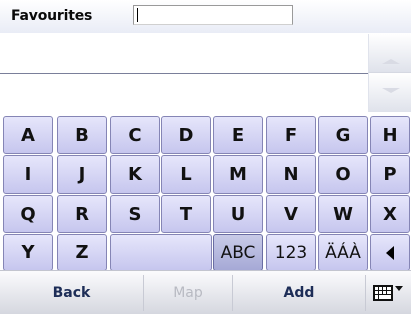 The image size is (411, 314). What do you see at coordinates (52, 16) in the screenshot?
I see `page-title: Favourites` at bounding box center [52, 16].